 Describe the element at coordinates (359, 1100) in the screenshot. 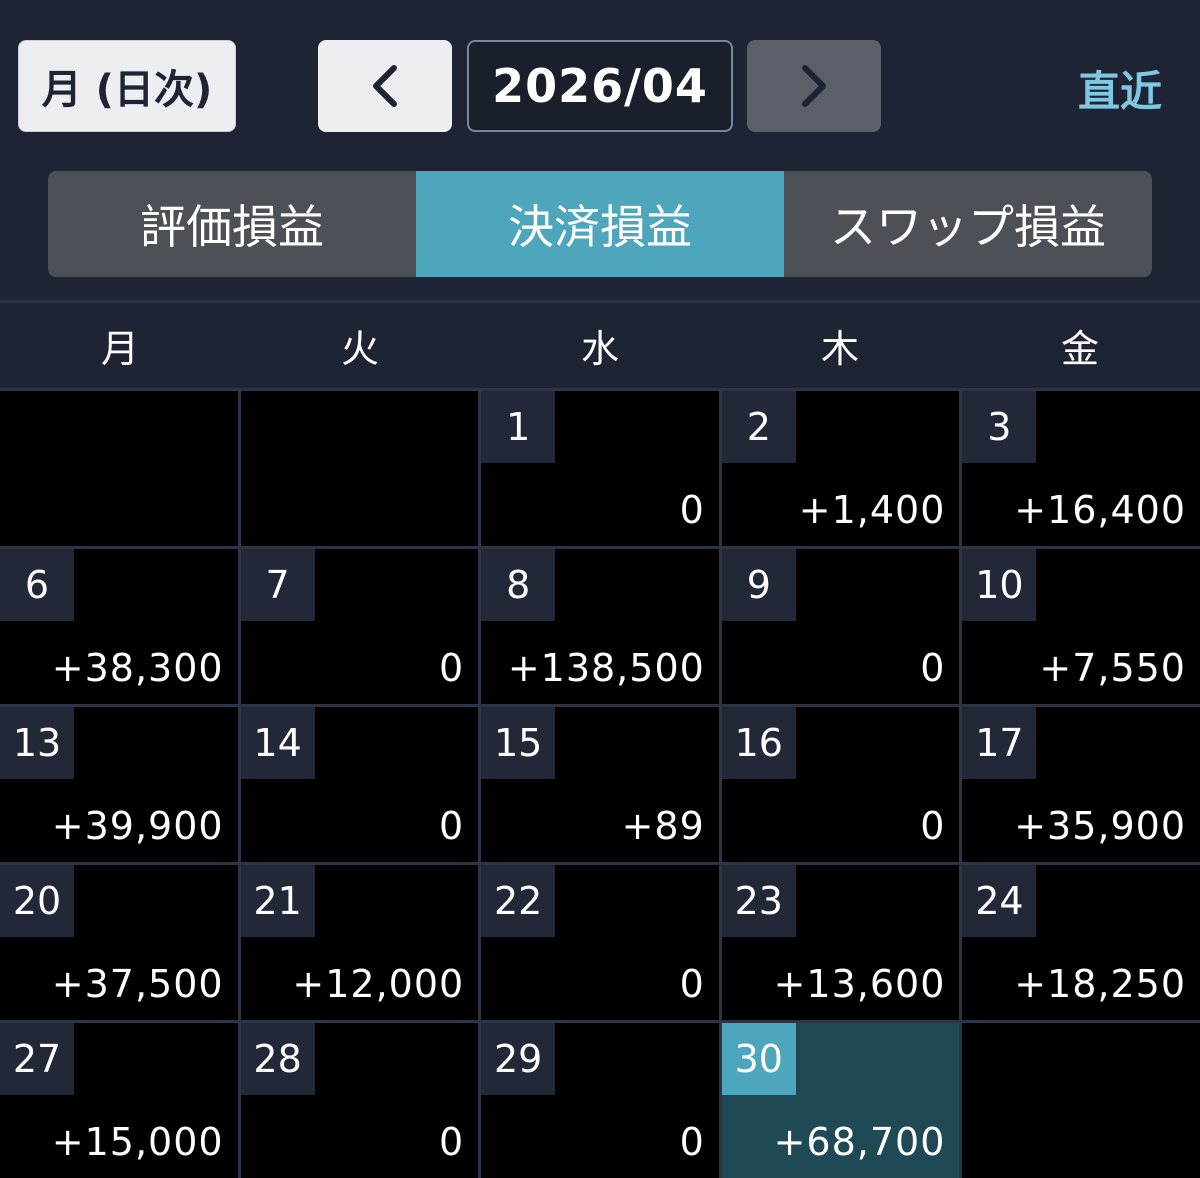

I see `calendar-day-cell: 28 0` at that location.